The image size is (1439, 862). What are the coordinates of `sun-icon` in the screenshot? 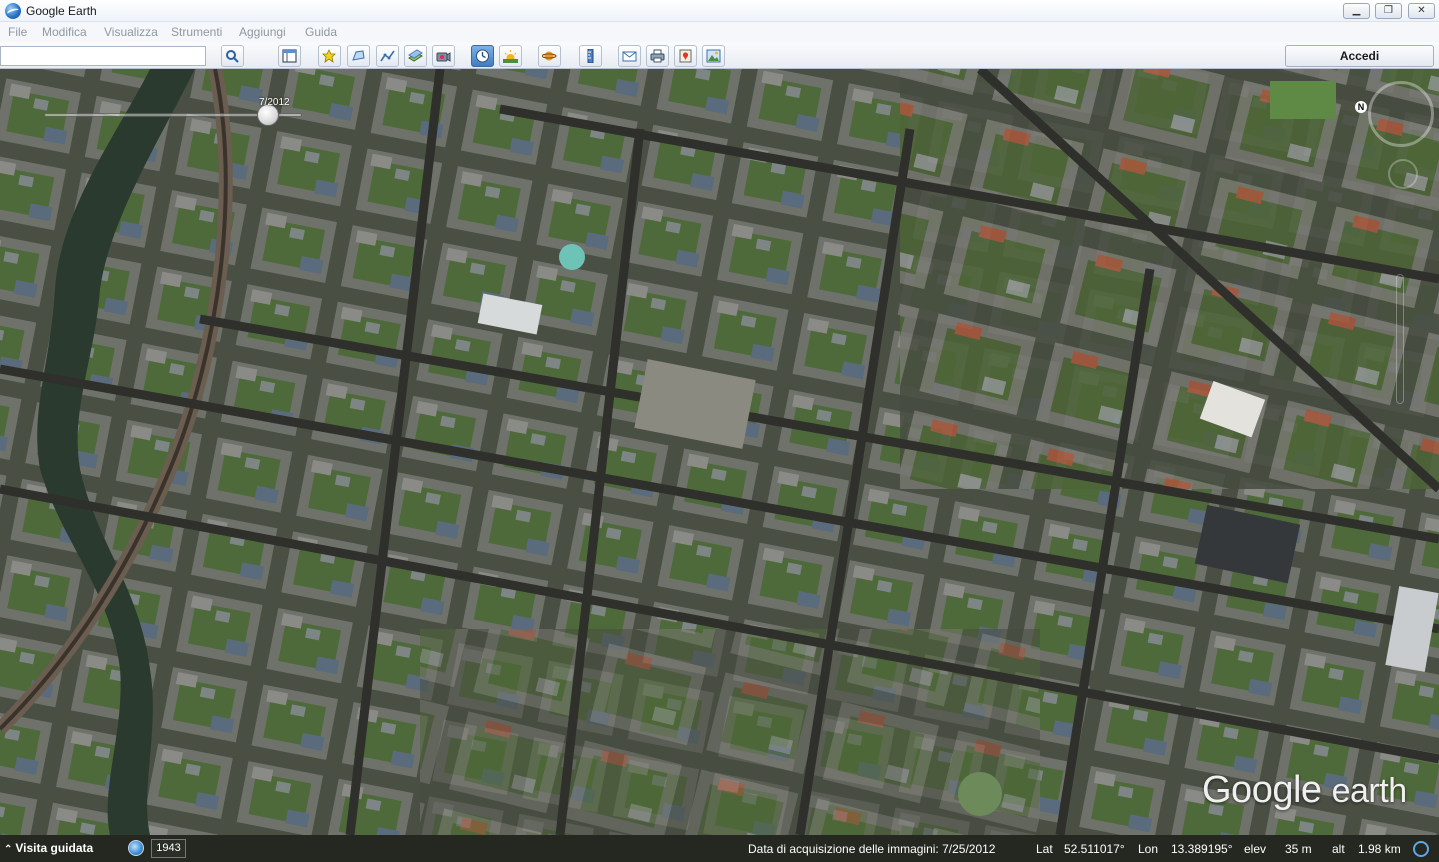 It's located at (510, 56).